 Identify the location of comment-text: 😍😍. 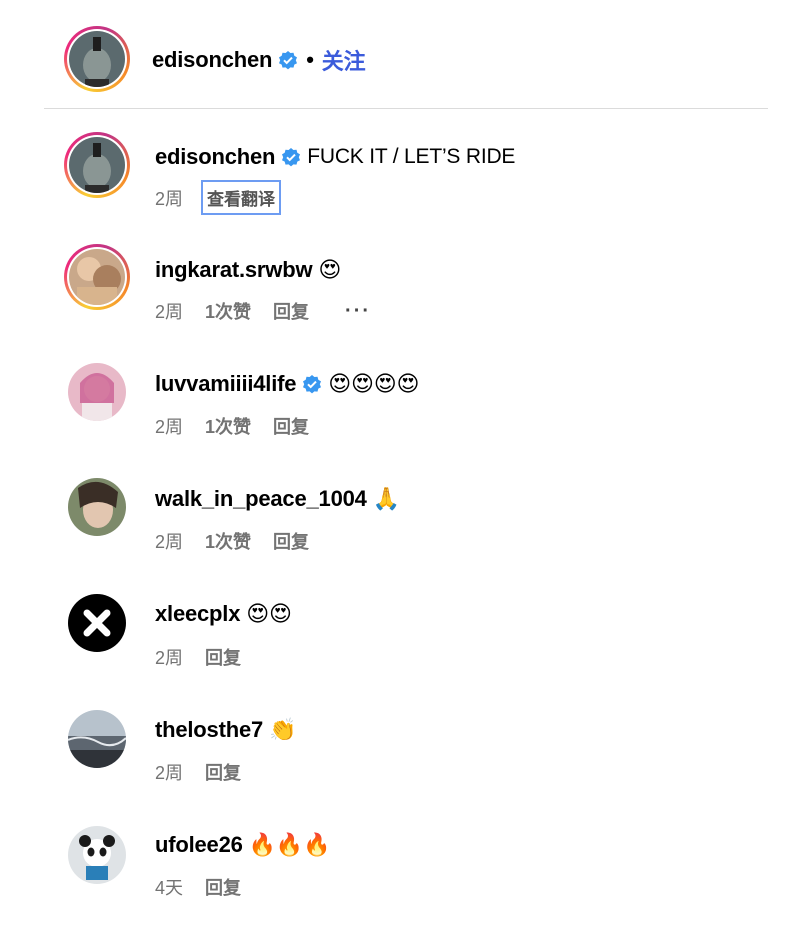
(269, 614).